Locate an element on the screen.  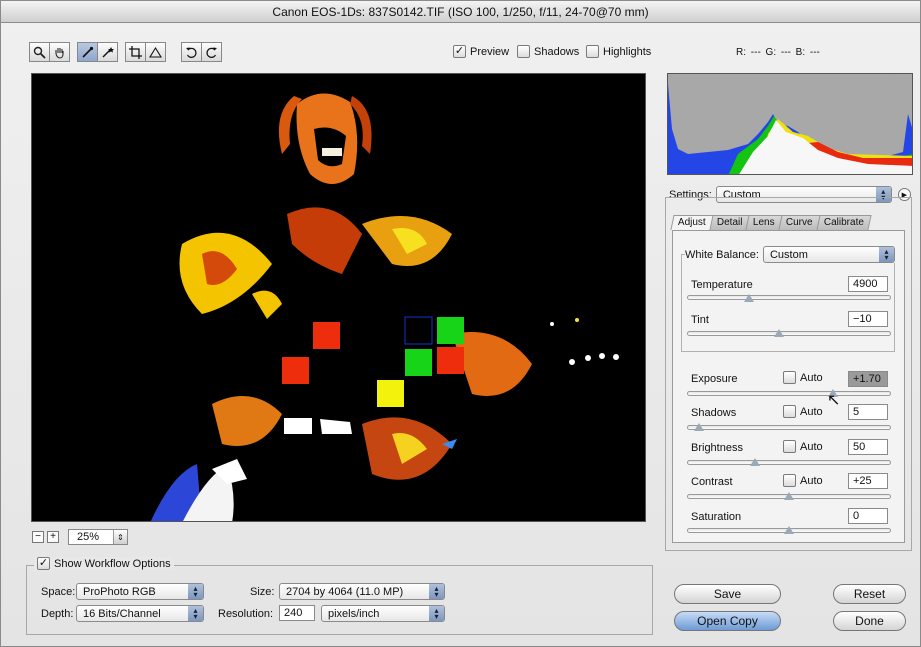
contrast-slider-thumb is located at coordinates (789, 496).